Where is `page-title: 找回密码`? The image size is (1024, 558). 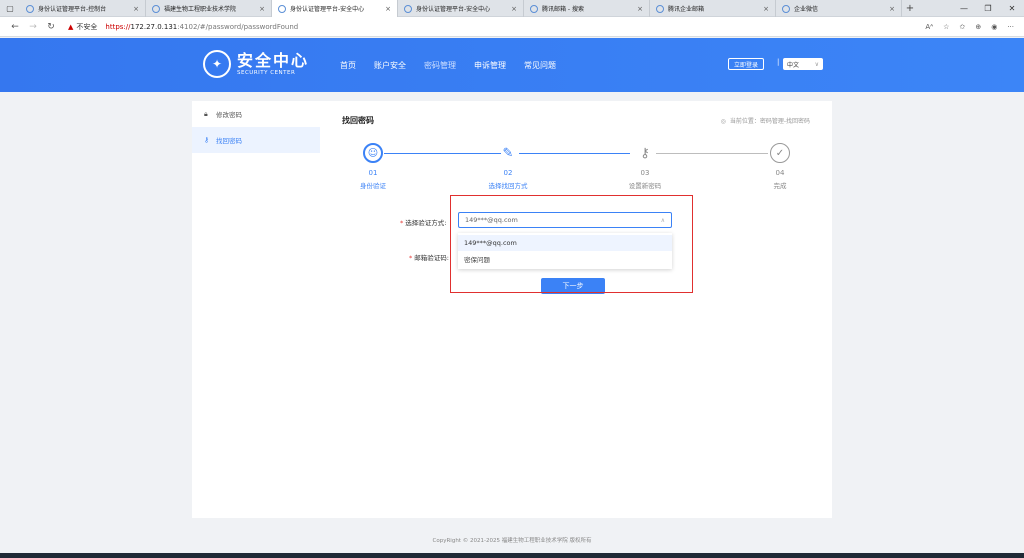 page-title: 找回密码 is located at coordinates (358, 120).